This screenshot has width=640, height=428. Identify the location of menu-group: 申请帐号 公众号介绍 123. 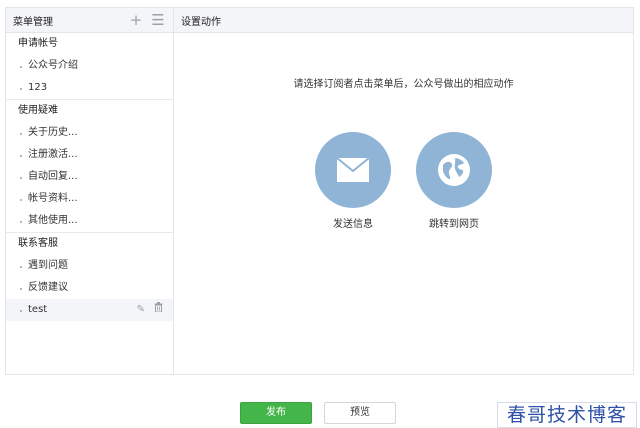
(89, 66).